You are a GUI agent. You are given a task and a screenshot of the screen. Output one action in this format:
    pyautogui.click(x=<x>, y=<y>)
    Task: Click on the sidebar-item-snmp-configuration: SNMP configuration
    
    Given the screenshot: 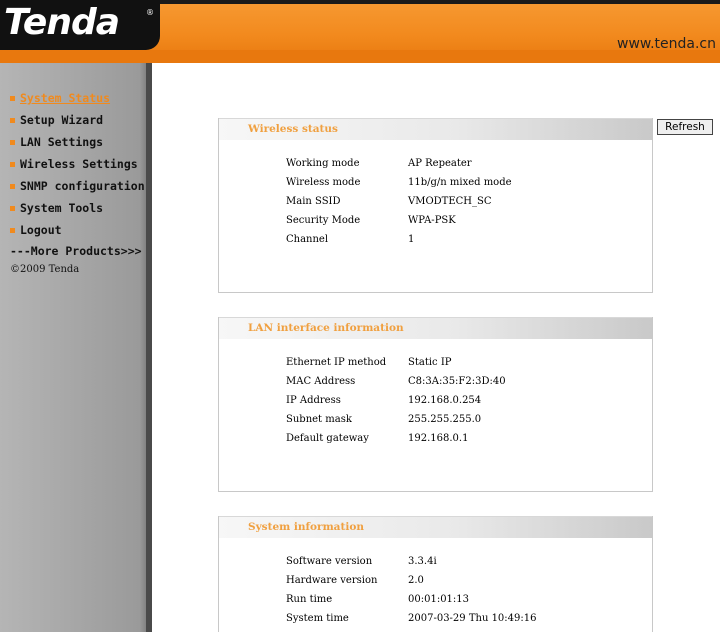 What is the action you would take?
    pyautogui.click(x=77, y=186)
    